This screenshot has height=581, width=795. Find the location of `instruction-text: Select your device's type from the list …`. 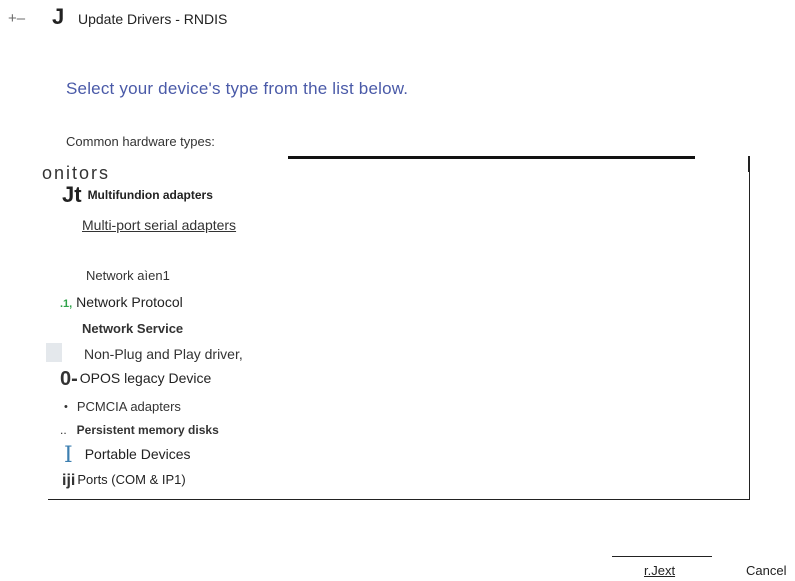

instruction-text: Select your device's type from the list … is located at coordinates (237, 88).